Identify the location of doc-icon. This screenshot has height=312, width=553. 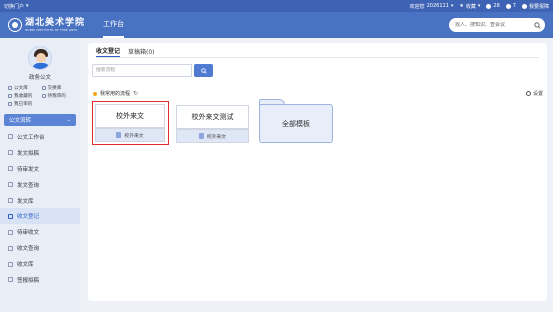
(10, 232).